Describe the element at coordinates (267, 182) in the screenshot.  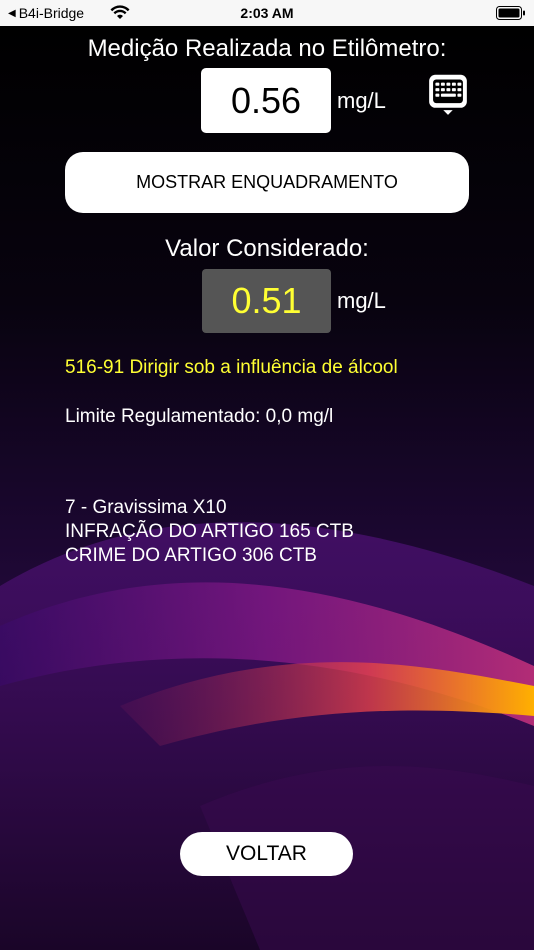
I see `show-framing-button: MOSTRAR ENQUADRAMENTO` at that location.